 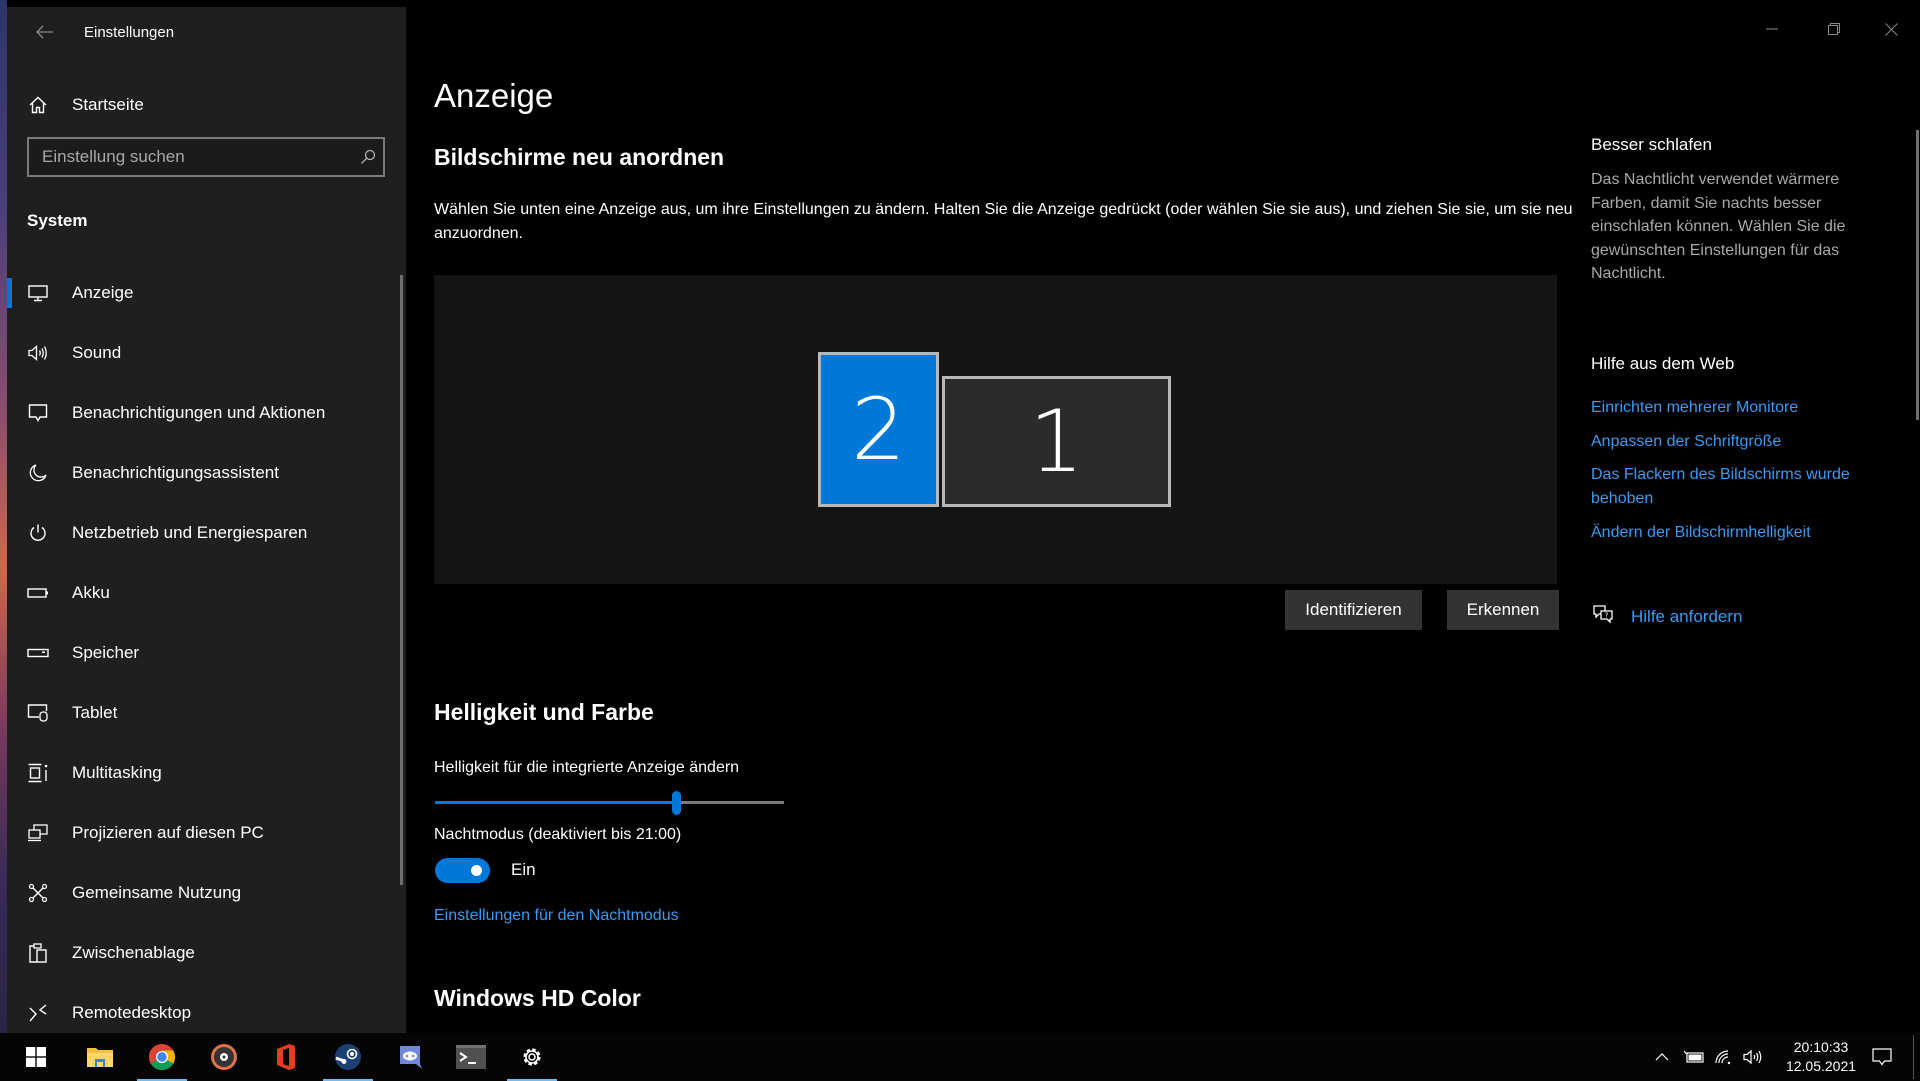 I want to click on taskbar-settings, so click(x=532, y=1057).